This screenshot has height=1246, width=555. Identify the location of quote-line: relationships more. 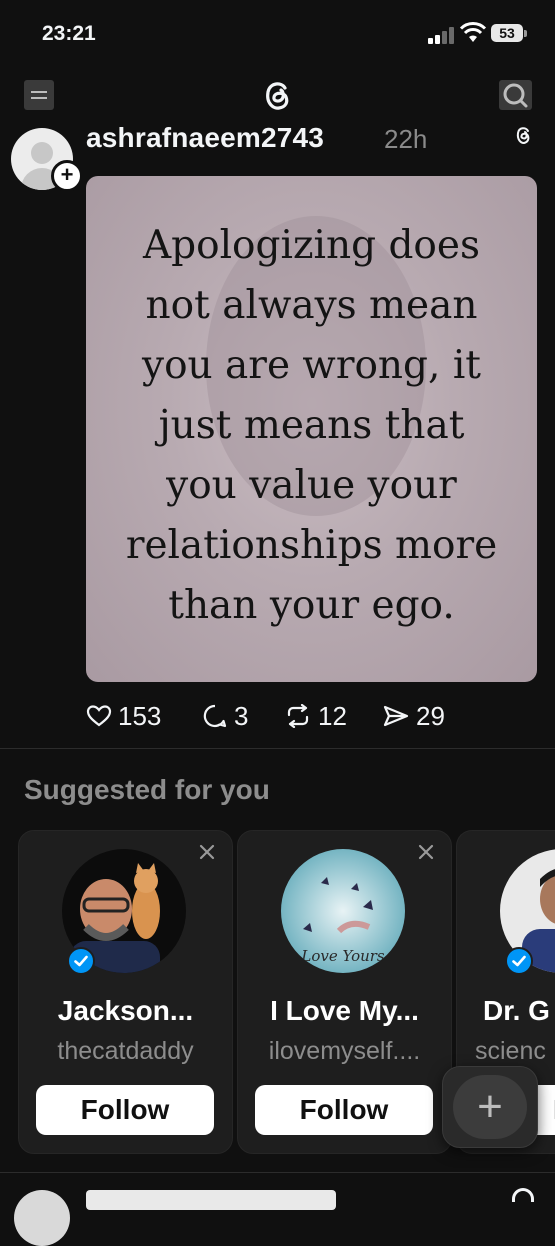
(311, 545).